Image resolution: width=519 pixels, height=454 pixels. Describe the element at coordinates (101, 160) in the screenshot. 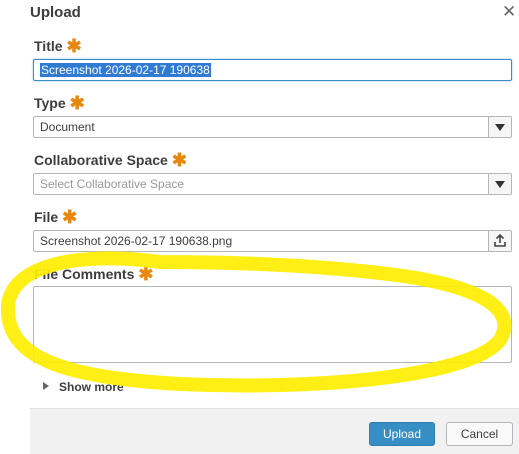

I see `collab-space-label-text: Collaborative Space` at that location.